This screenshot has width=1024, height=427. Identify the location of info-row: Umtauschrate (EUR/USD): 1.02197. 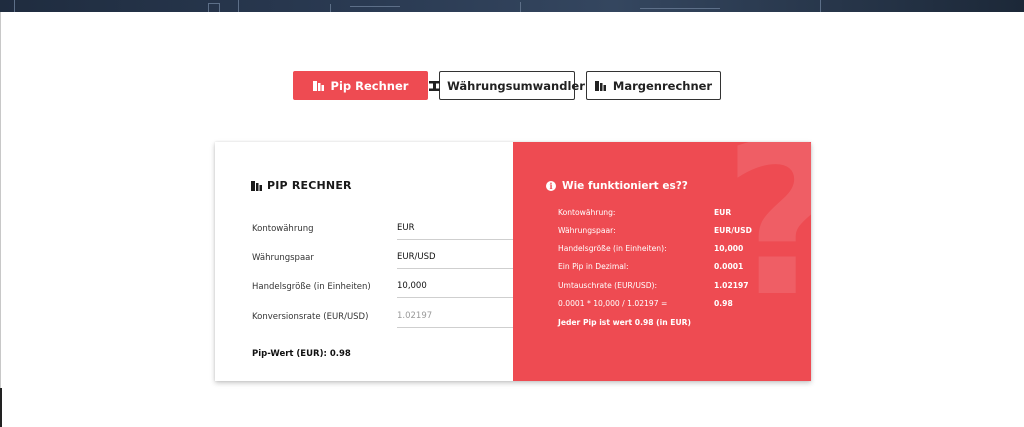
(678, 288).